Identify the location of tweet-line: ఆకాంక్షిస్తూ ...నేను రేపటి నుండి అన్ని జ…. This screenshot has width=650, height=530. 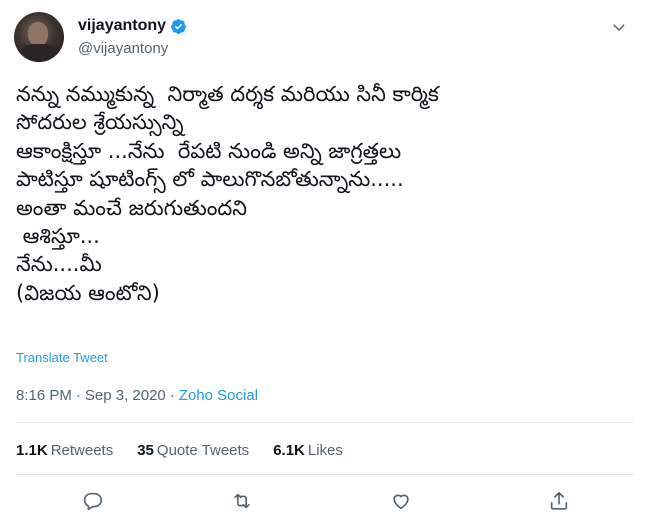
(209, 150).